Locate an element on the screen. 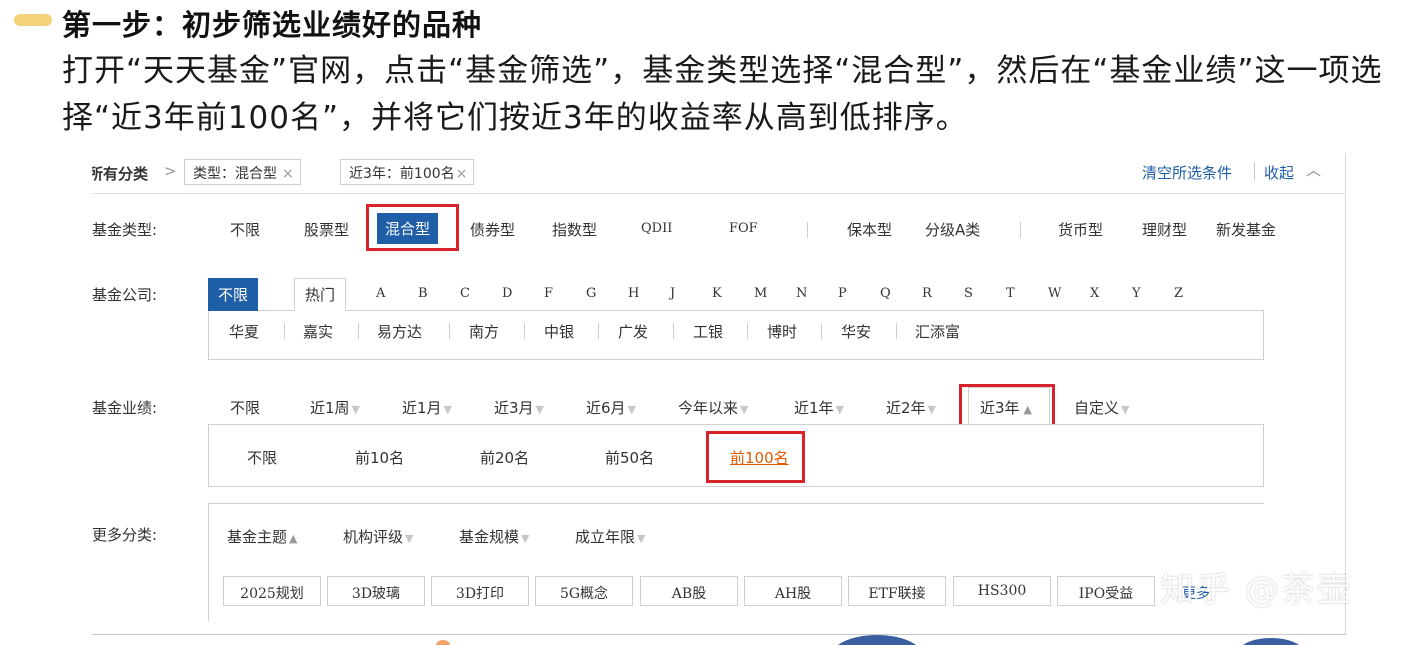 Image resolution: width=1418 pixels, height=645 pixels. theme-tag: HS300 is located at coordinates (1002, 591).